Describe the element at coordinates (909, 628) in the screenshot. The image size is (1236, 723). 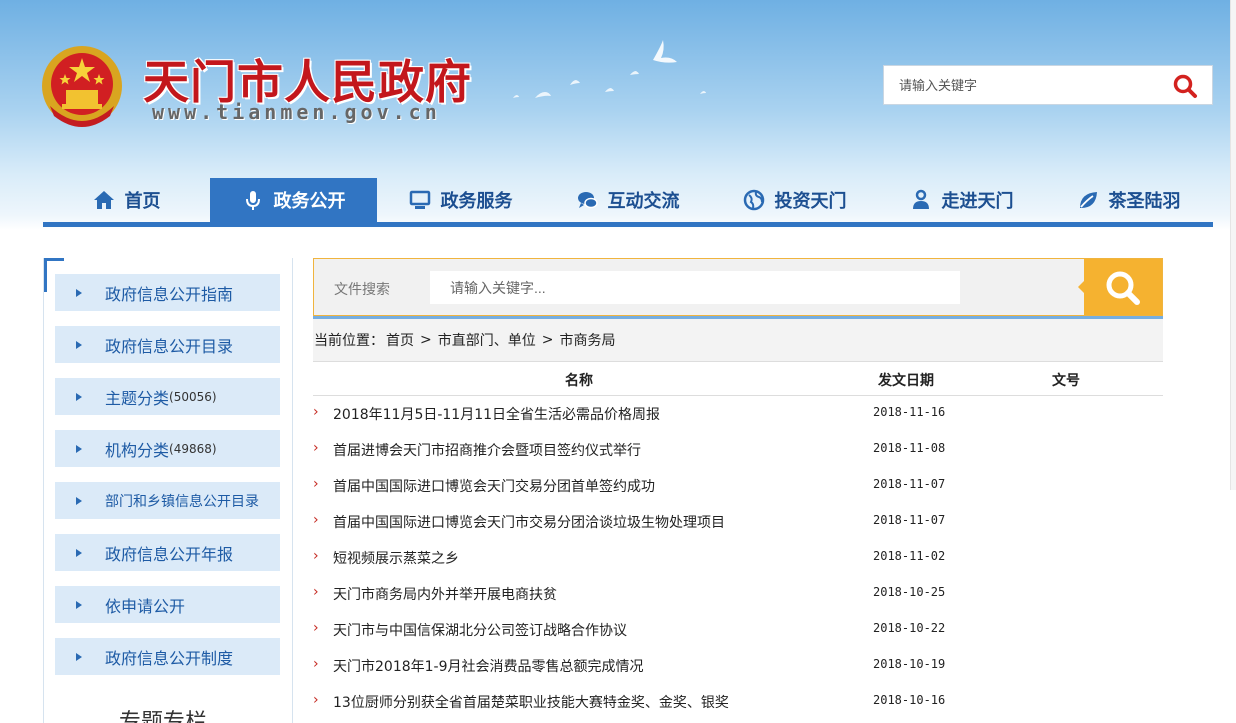
I see `row-date: 2018-10-22` at that location.